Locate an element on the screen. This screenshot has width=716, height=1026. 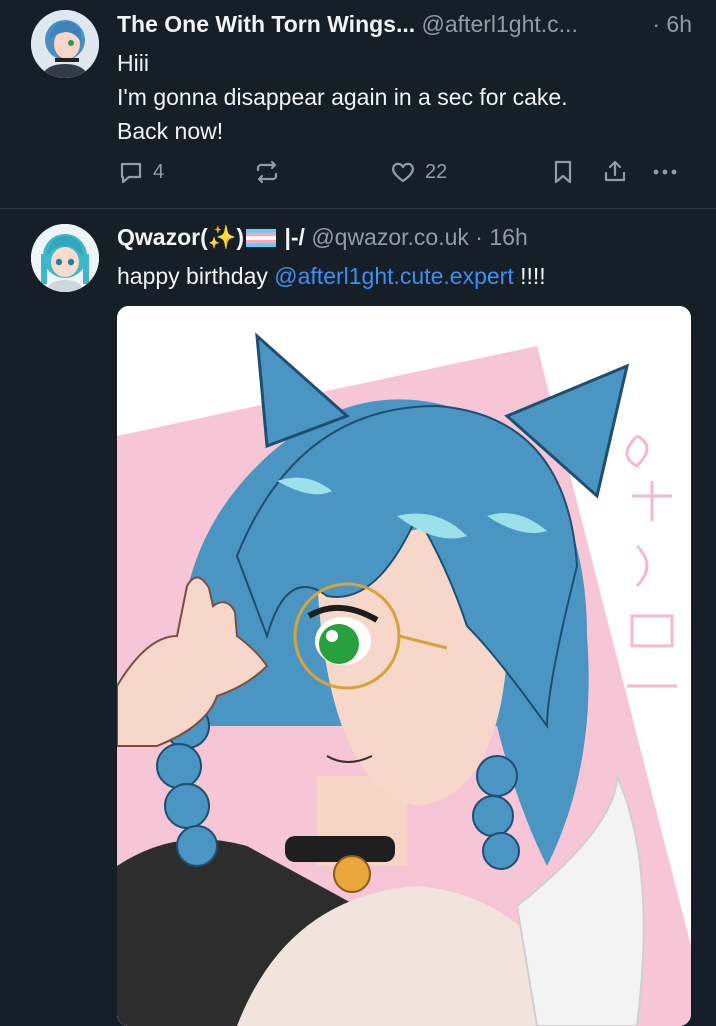
author-name: Qwazor(✨) |-/ is located at coordinates (211, 237).